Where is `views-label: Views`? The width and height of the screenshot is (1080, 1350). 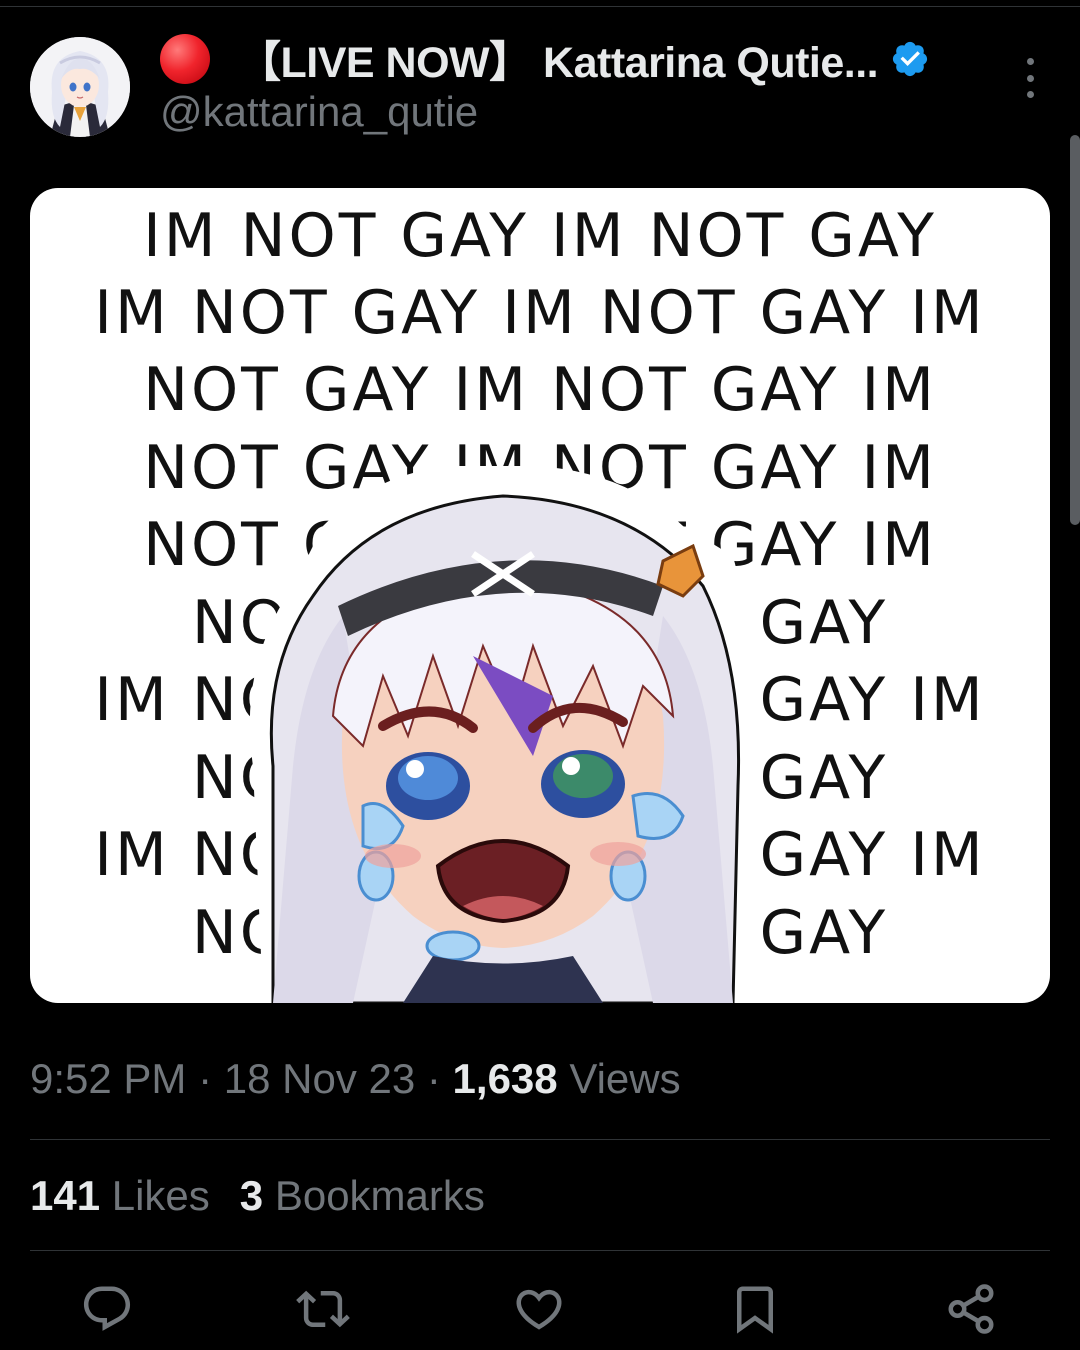
views-label: Views is located at coordinates (619, 1078).